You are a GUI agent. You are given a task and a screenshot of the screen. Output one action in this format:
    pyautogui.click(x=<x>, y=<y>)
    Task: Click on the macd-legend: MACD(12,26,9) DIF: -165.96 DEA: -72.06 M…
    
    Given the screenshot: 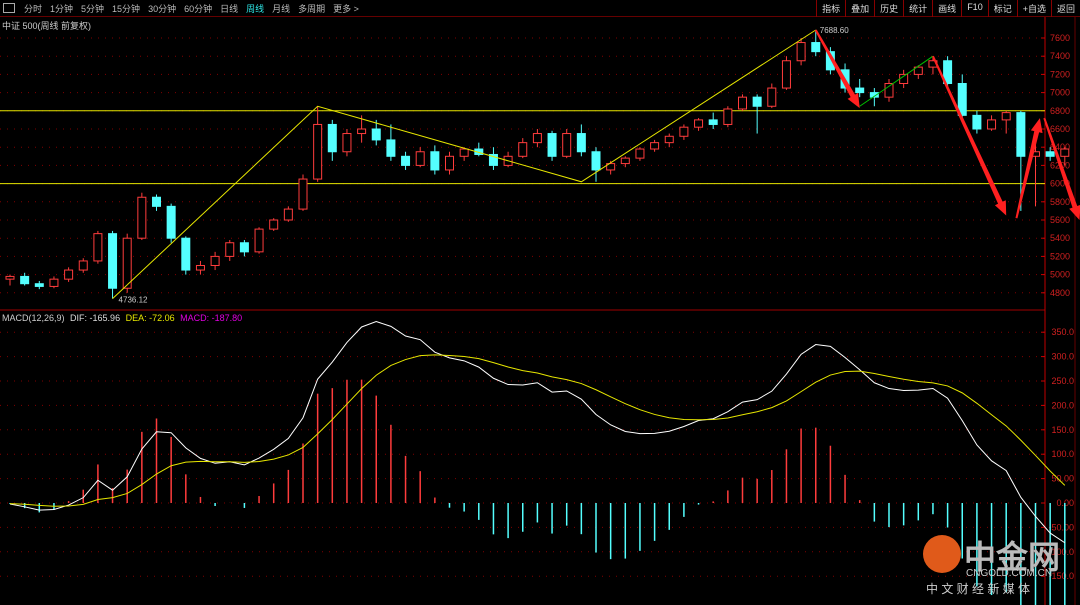 What is the action you would take?
    pyautogui.click(x=122, y=318)
    